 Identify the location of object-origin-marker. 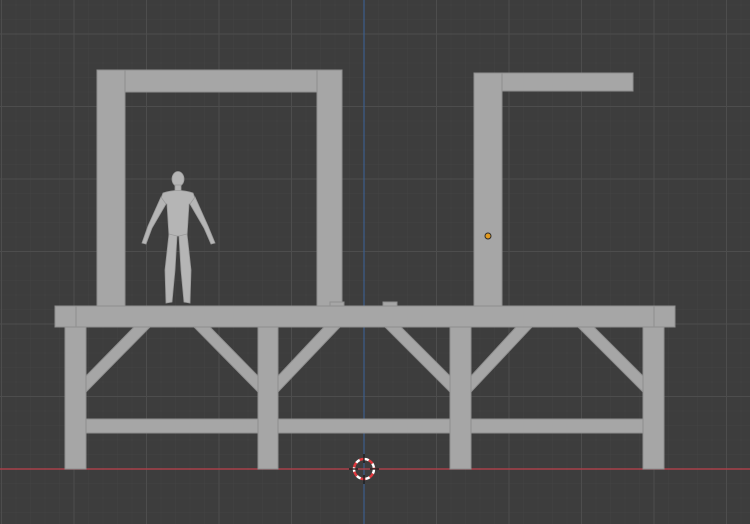
(488, 236).